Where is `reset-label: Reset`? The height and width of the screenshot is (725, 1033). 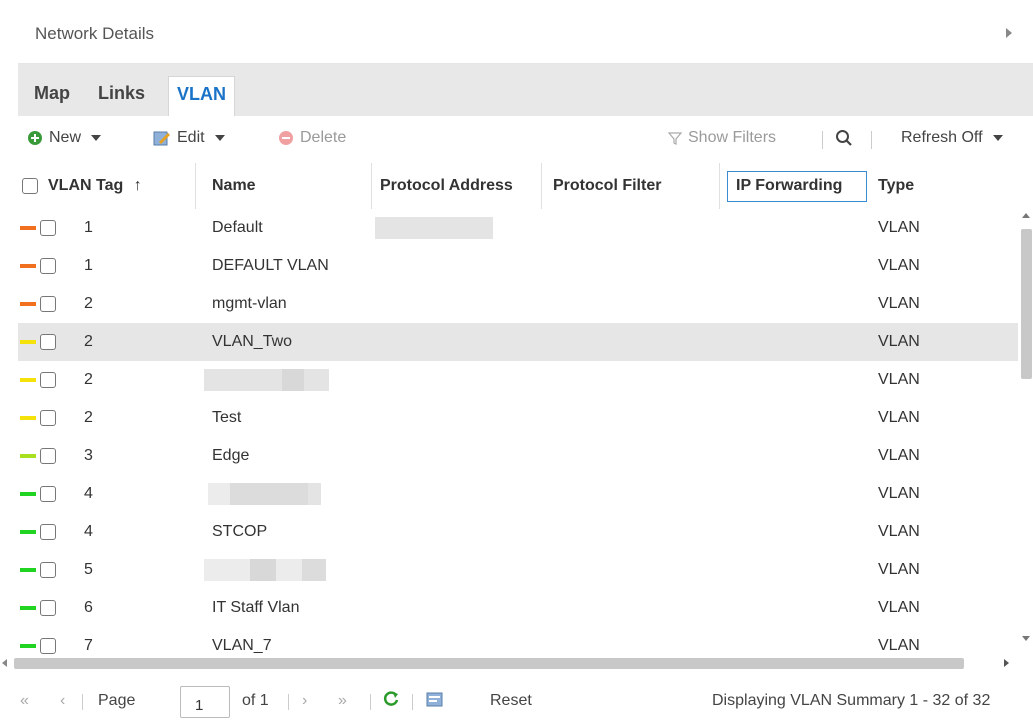 reset-label: Reset is located at coordinates (511, 701).